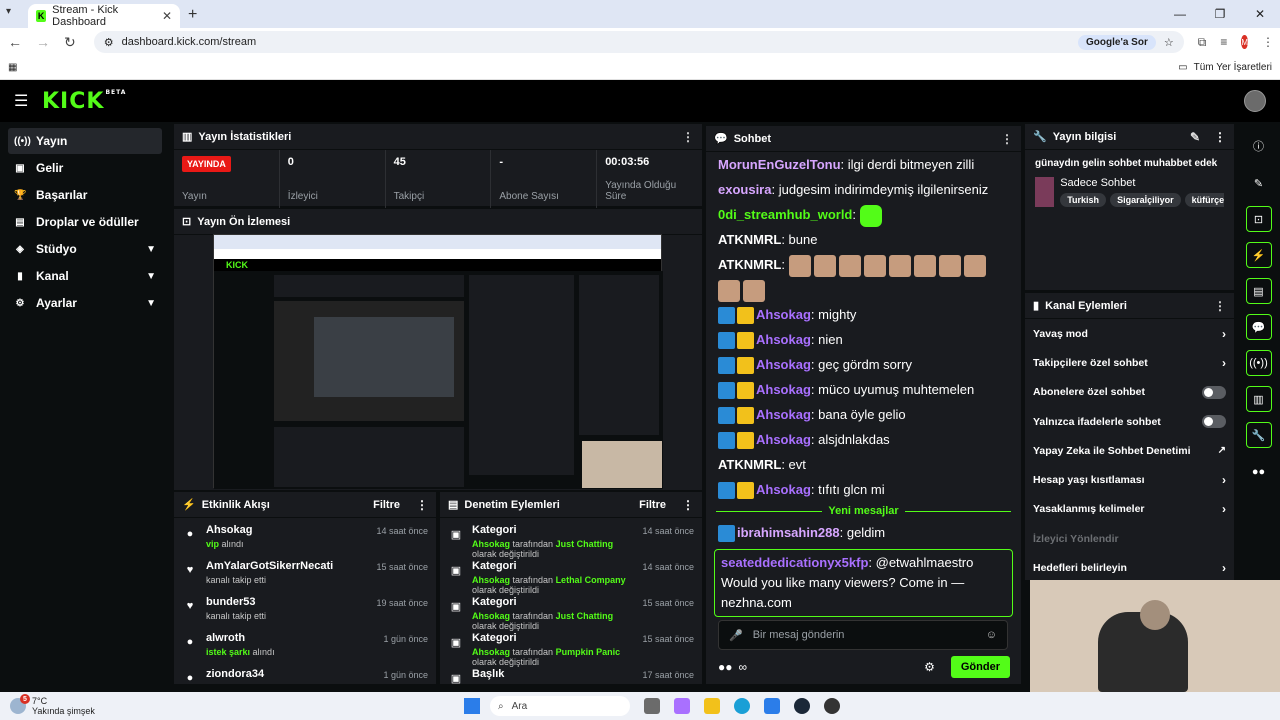  What do you see at coordinates (192, 15) in the screenshot?
I see `new-tab-icon: +` at bounding box center [192, 15].